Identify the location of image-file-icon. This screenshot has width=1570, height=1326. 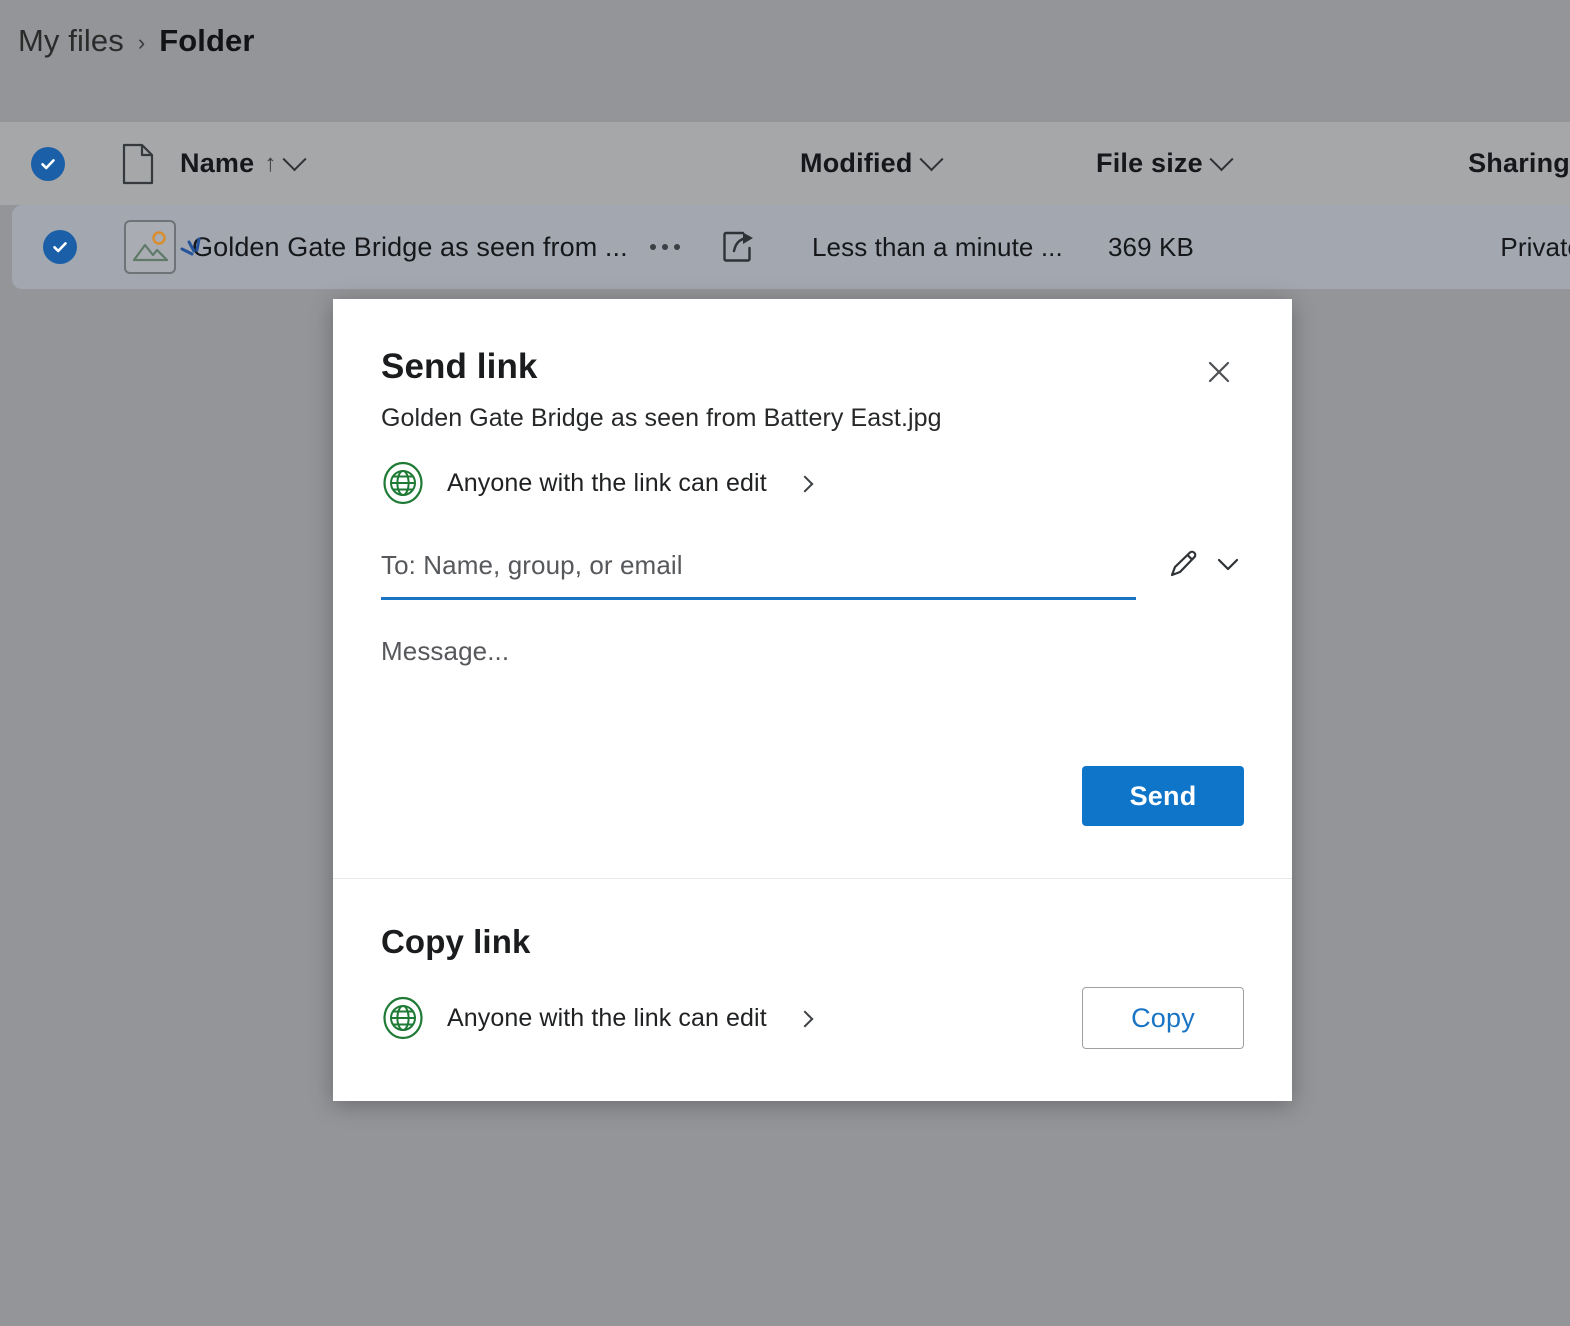
(150, 247).